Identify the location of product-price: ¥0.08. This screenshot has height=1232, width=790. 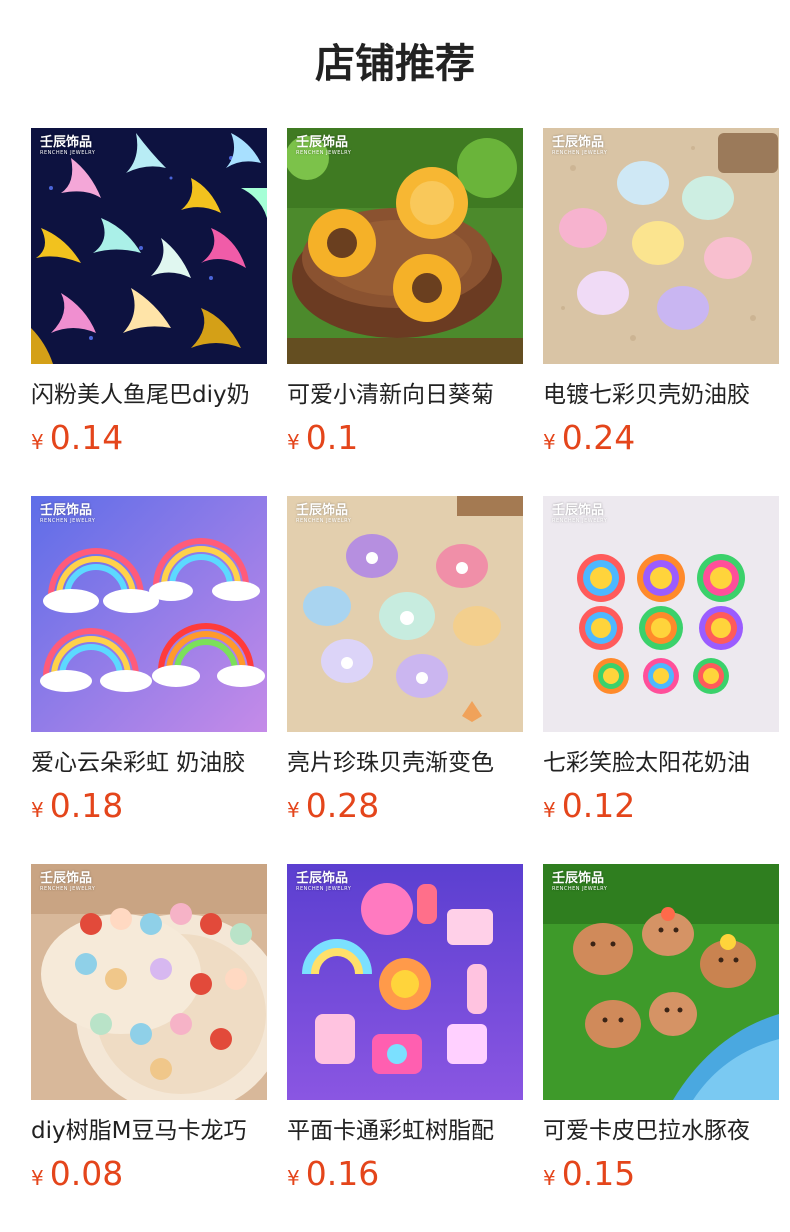
(77, 1174).